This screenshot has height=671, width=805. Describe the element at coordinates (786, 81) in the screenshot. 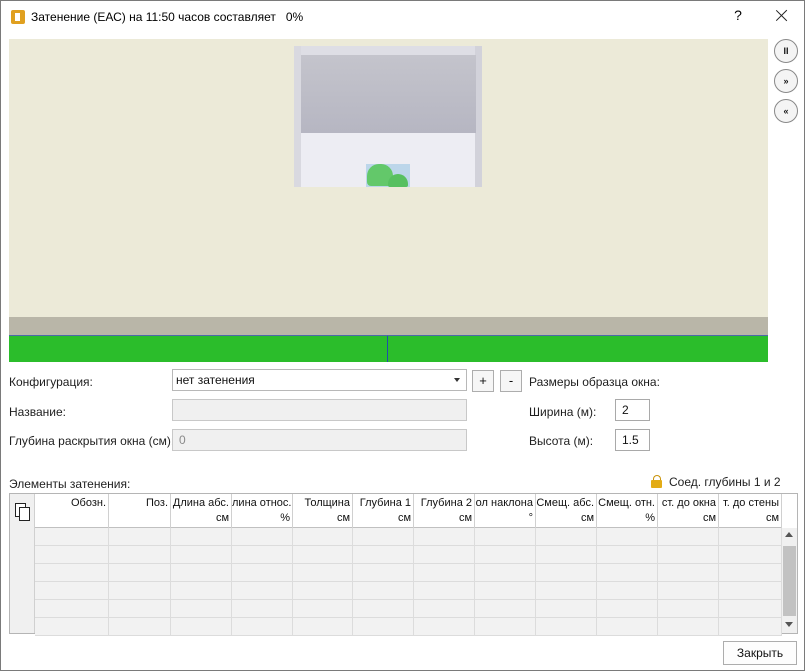

I see `fast-forward-button: »` at that location.